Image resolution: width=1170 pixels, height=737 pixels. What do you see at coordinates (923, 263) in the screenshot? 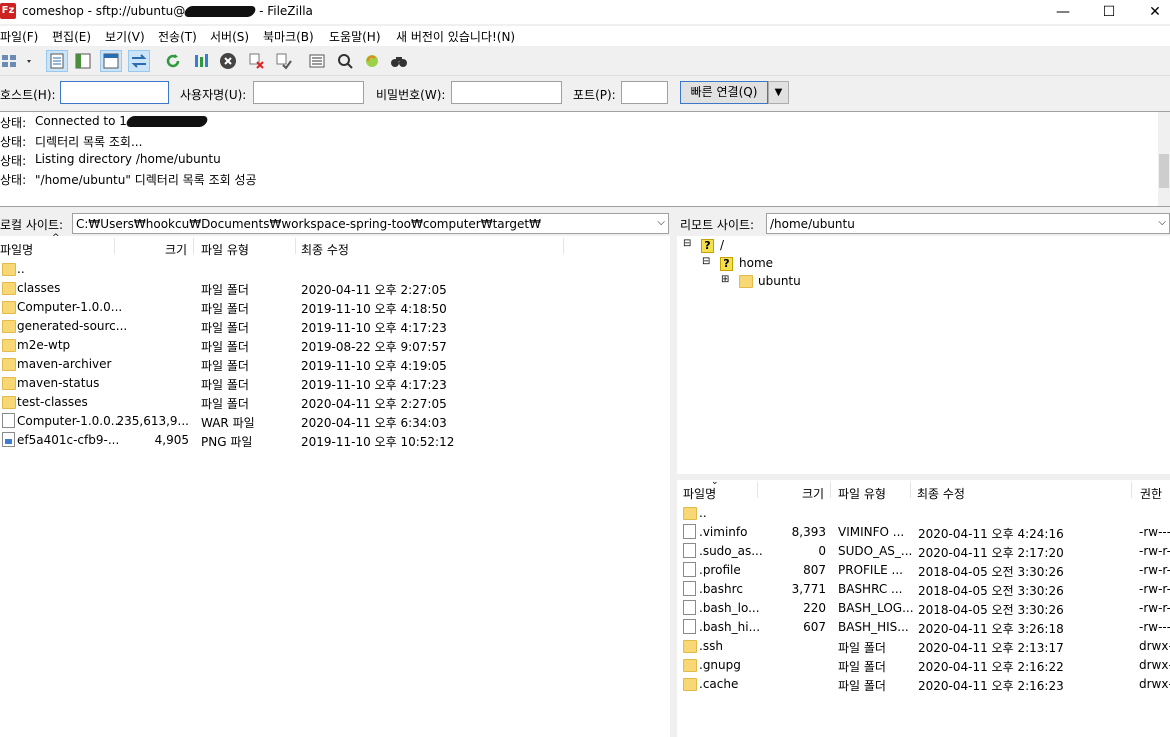
I see `tree-node-home: ⊟ ? home` at bounding box center [923, 263].